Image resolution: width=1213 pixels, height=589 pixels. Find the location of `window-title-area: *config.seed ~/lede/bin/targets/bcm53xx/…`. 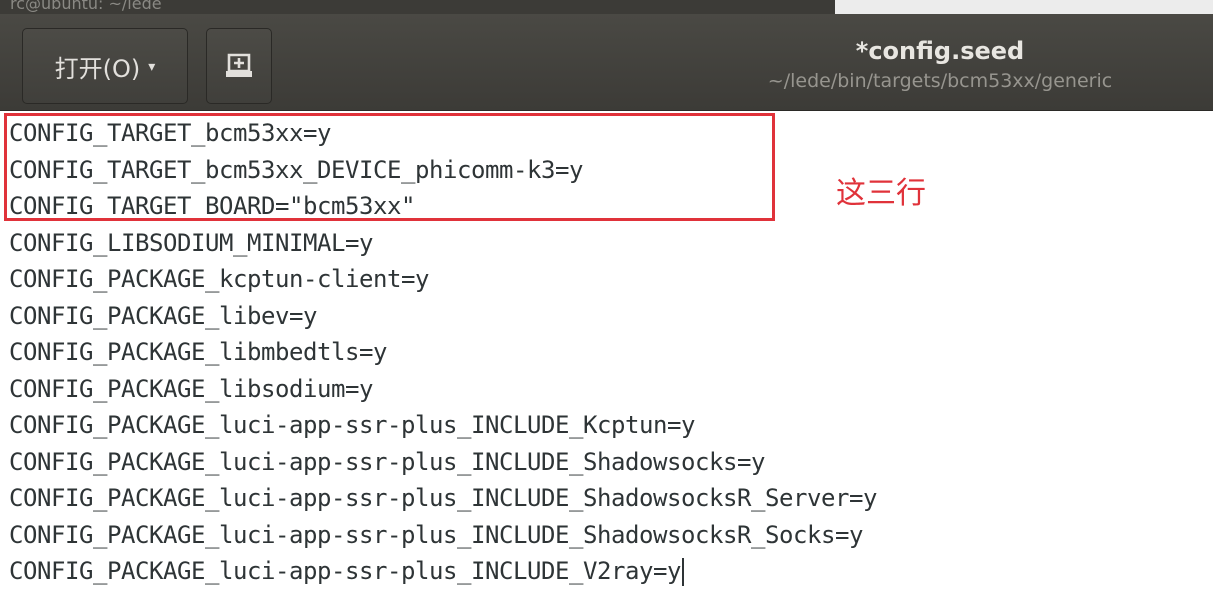

window-title-area: *config.seed ~/lede/bin/targets/bcm53xx/… is located at coordinates (926, 65).